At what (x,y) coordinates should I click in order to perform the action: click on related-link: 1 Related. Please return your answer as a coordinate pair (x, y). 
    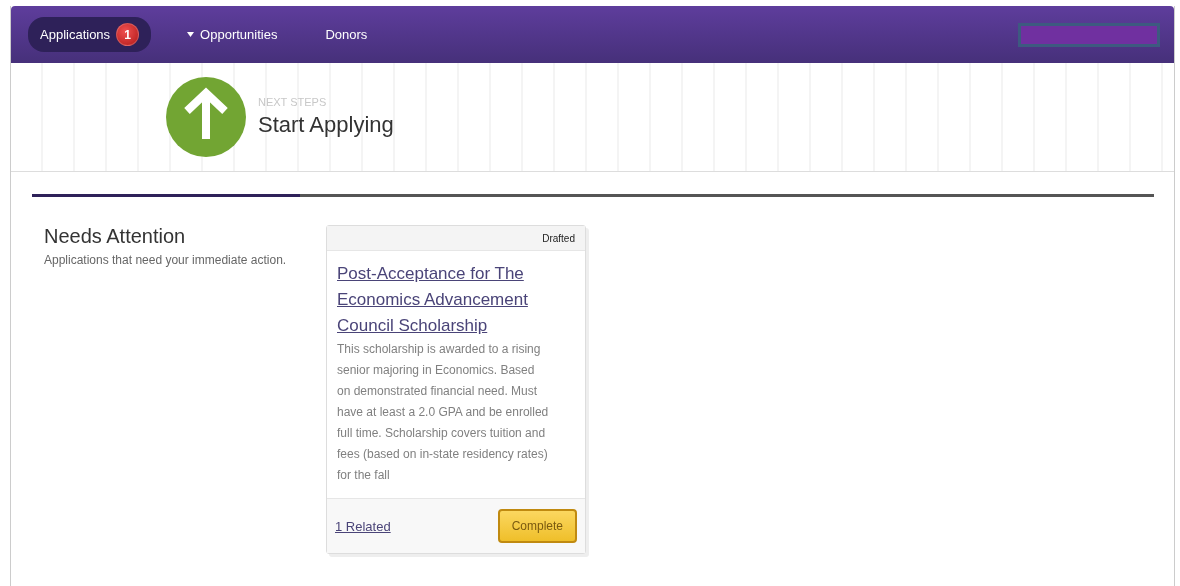
    Looking at the image, I should click on (363, 526).